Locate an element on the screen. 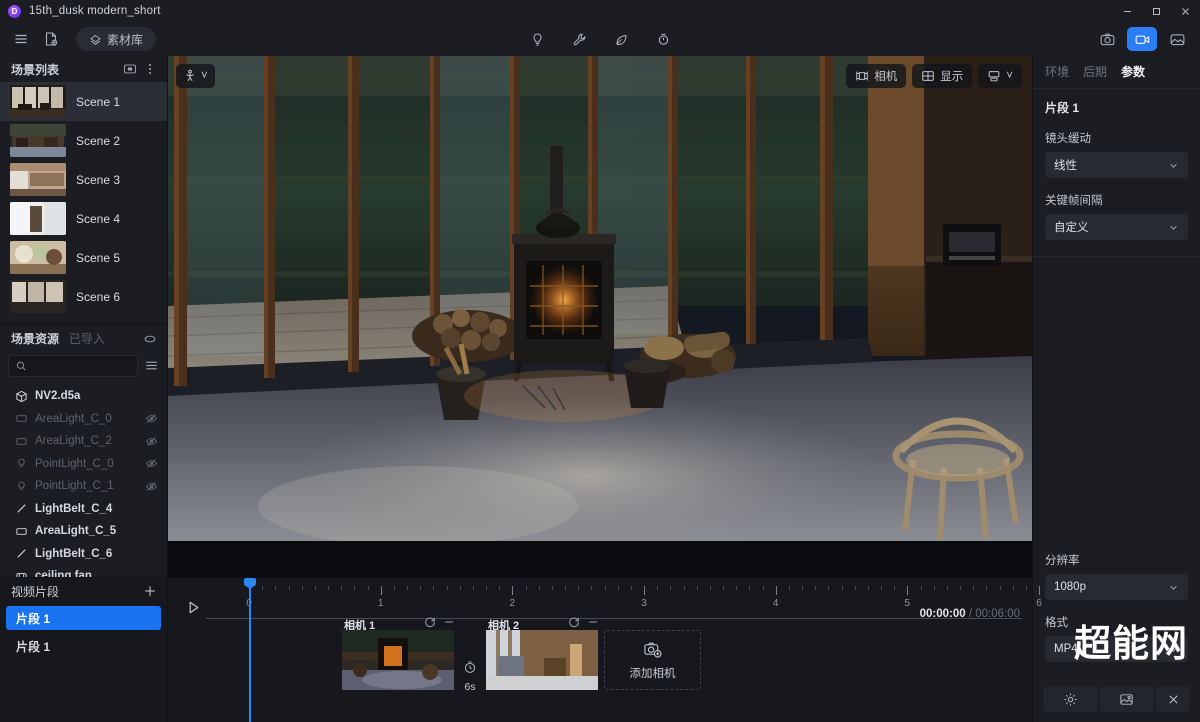 This screenshot has width=1200, height=722. asset-name: PointLight_C_0 is located at coordinates (74, 463).